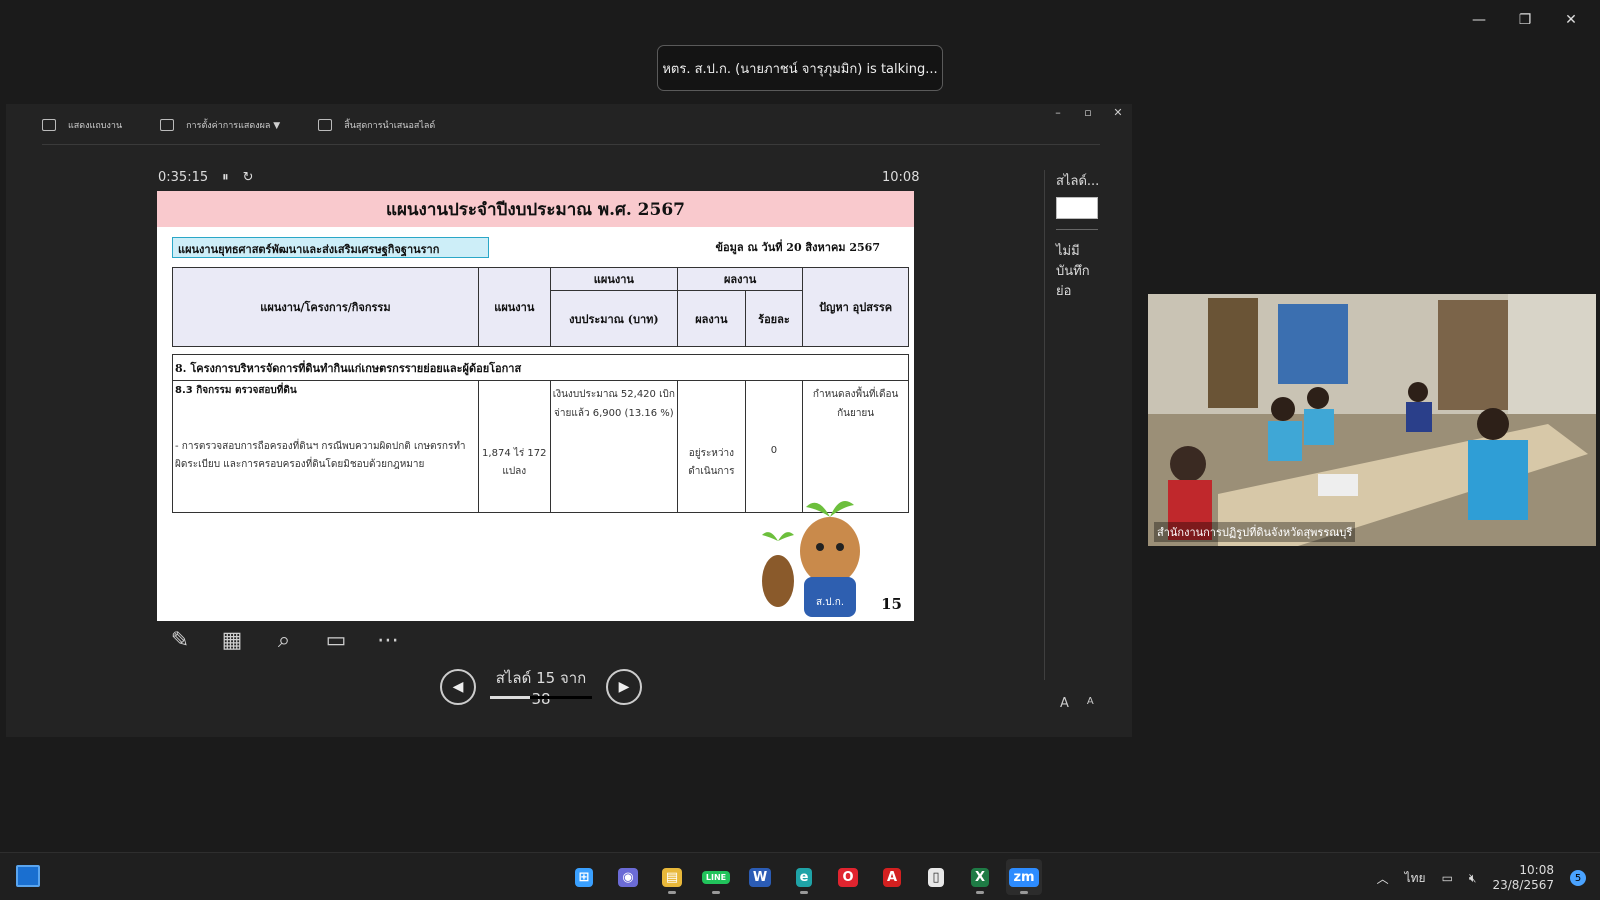 The image size is (1600, 900). Describe the element at coordinates (49, 125) in the screenshot. I see `taskbar-icon` at that location.